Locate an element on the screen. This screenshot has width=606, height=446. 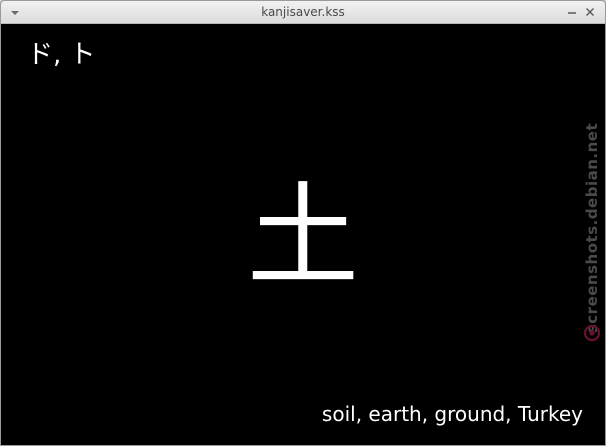
title-bar: kanjisaver.kss is located at coordinates (303, 12).